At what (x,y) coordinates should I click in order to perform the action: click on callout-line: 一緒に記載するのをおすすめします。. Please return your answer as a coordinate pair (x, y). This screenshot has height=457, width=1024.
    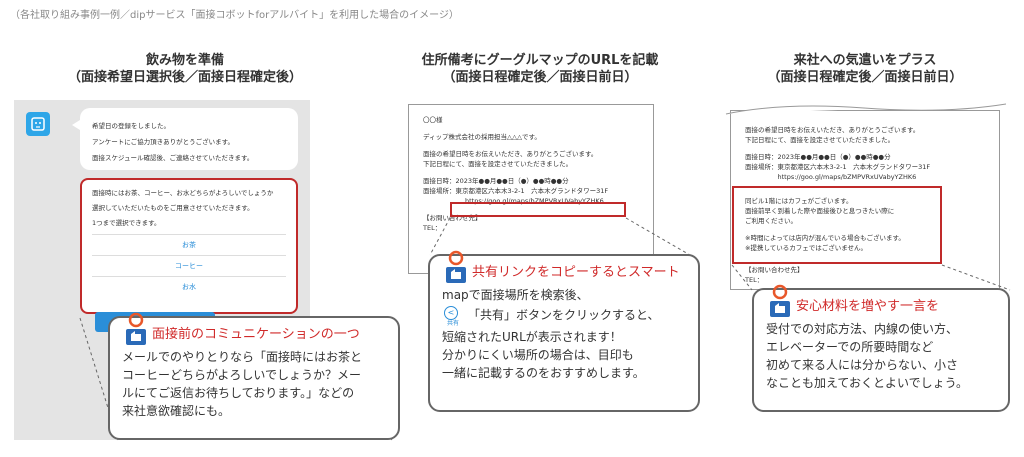
    Looking at the image, I should click on (543, 373).